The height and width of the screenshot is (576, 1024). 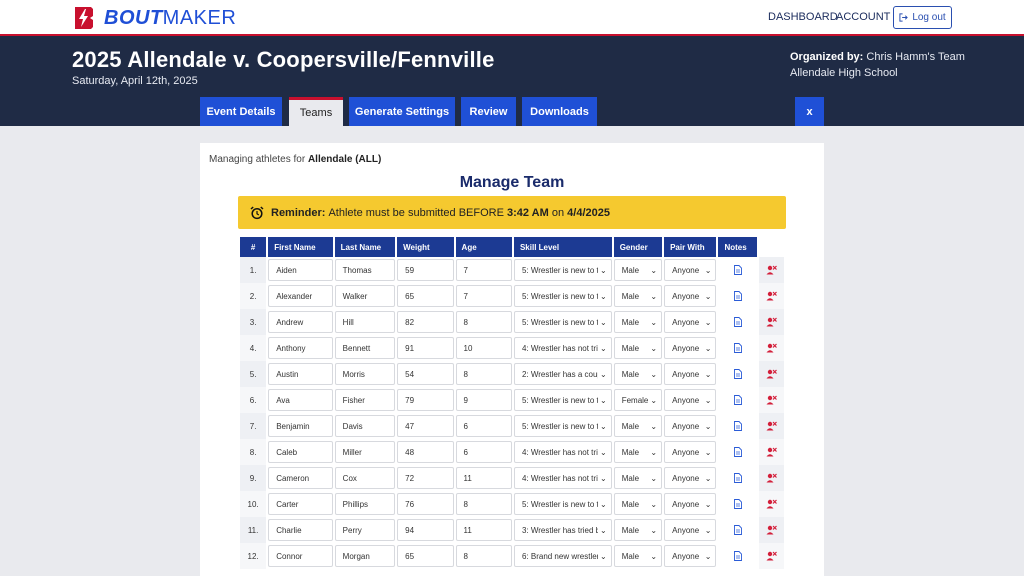 I want to click on last-name-input: Hill, so click(x=365, y=322).